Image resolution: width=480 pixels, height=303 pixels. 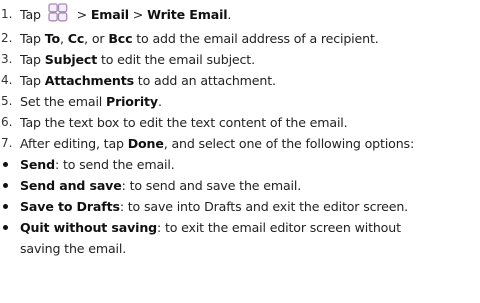 I want to click on instruction-text: Set the email, so click(x=63, y=101).